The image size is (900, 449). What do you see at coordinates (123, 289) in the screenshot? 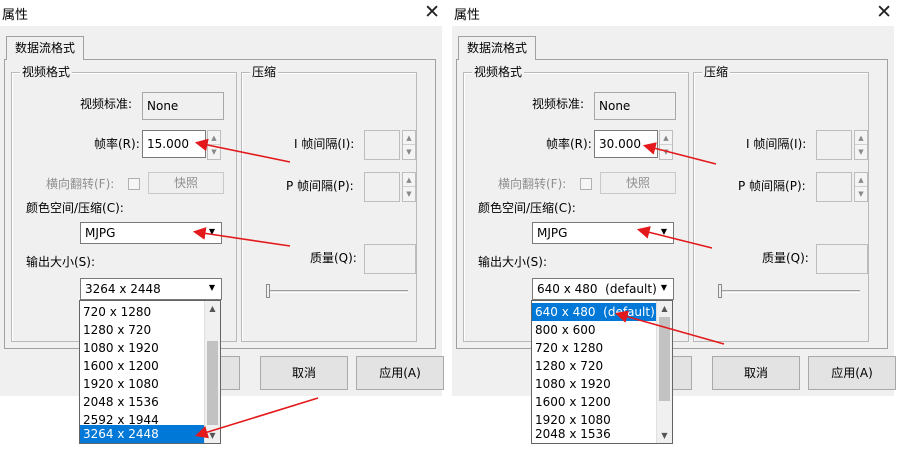
I see `output-size-value: 3264 x 2448` at bounding box center [123, 289].